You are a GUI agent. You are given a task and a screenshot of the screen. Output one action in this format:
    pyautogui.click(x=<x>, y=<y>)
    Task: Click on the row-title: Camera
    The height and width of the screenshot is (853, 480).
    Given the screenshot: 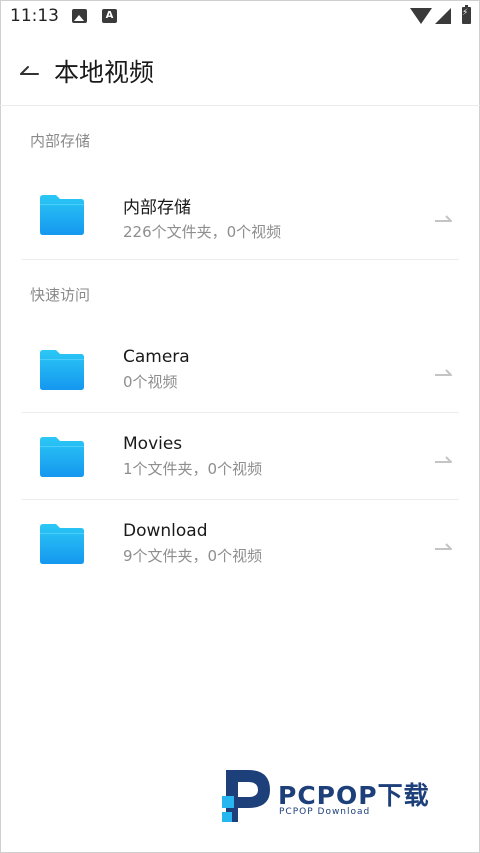 What is the action you would take?
    pyautogui.click(x=156, y=357)
    